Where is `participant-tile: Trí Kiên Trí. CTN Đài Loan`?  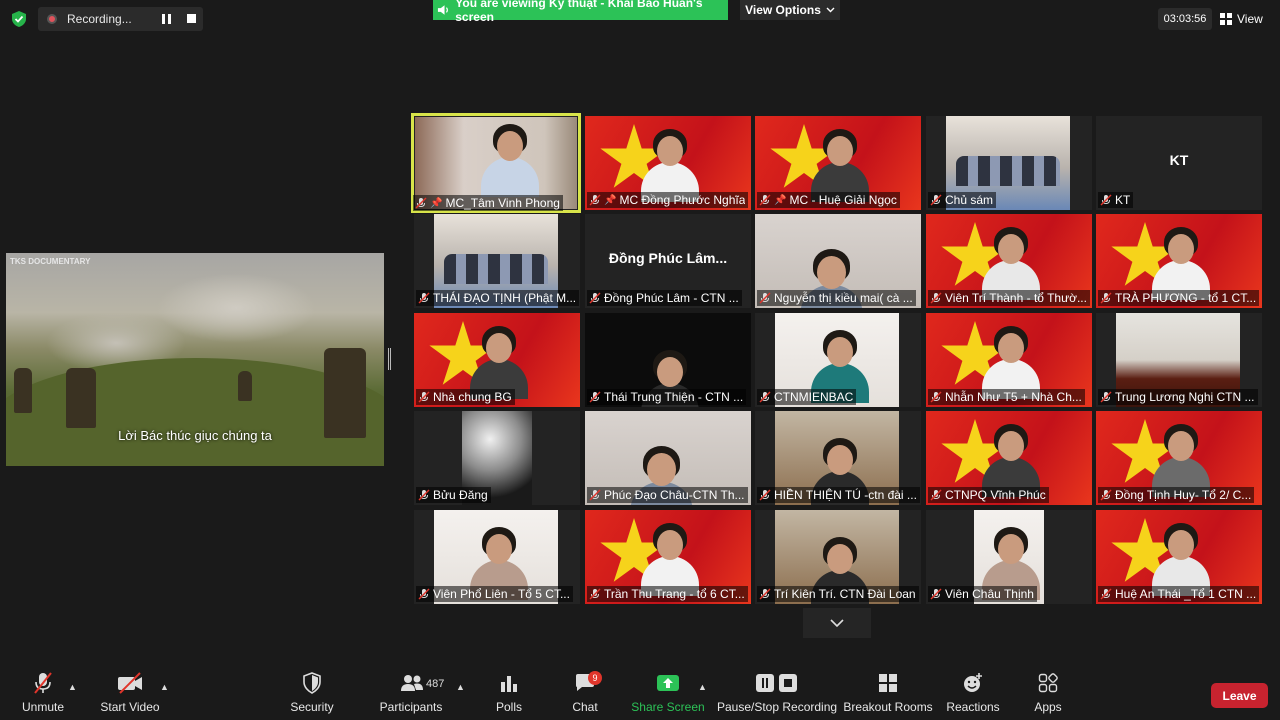 participant-tile: Trí Kiên Trí. CTN Đài Loan is located at coordinates (838, 557).